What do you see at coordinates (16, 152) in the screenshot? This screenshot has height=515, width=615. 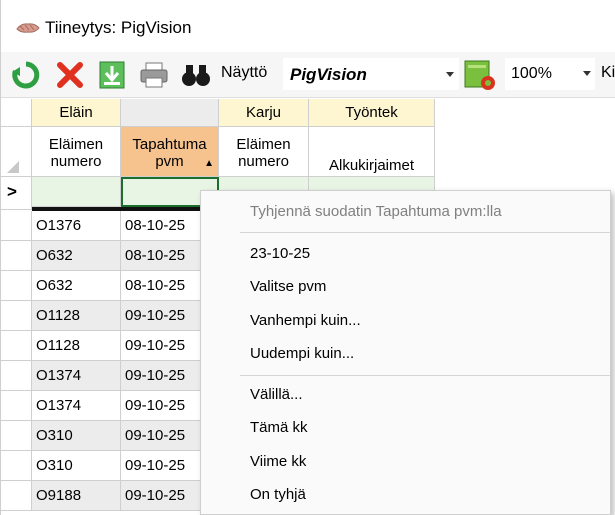 I see `header-row-selector` at bounding box center [16, 152].